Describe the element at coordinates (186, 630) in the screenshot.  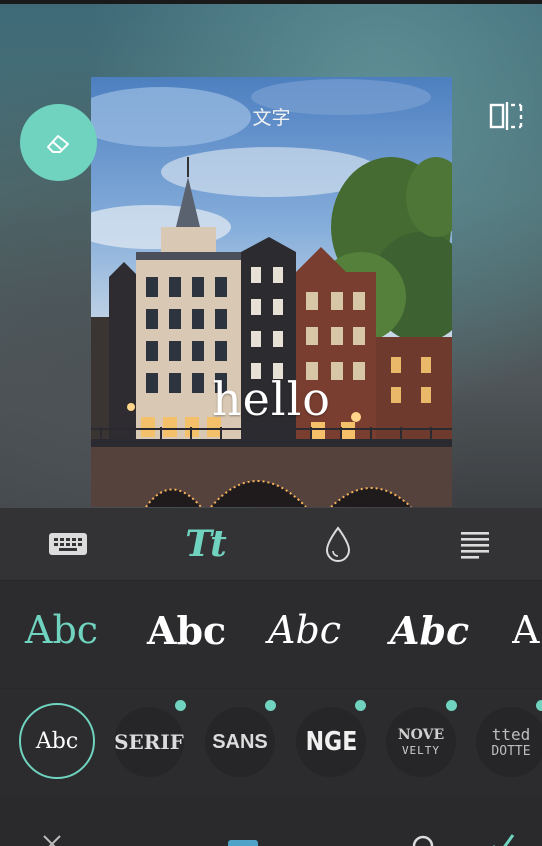
I see `style-bold: Abc` at that location.